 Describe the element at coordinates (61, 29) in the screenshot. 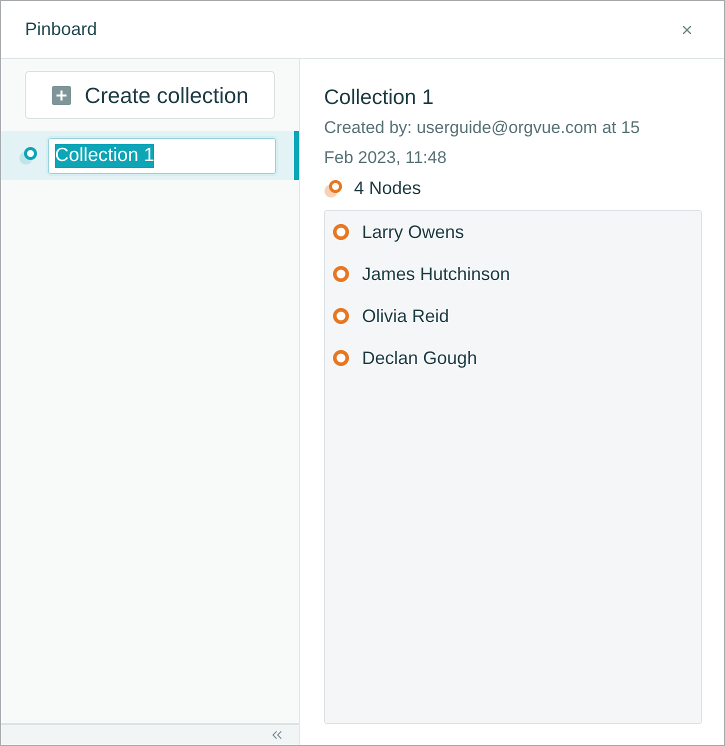

I see `window-title: Pinboard` at that location.